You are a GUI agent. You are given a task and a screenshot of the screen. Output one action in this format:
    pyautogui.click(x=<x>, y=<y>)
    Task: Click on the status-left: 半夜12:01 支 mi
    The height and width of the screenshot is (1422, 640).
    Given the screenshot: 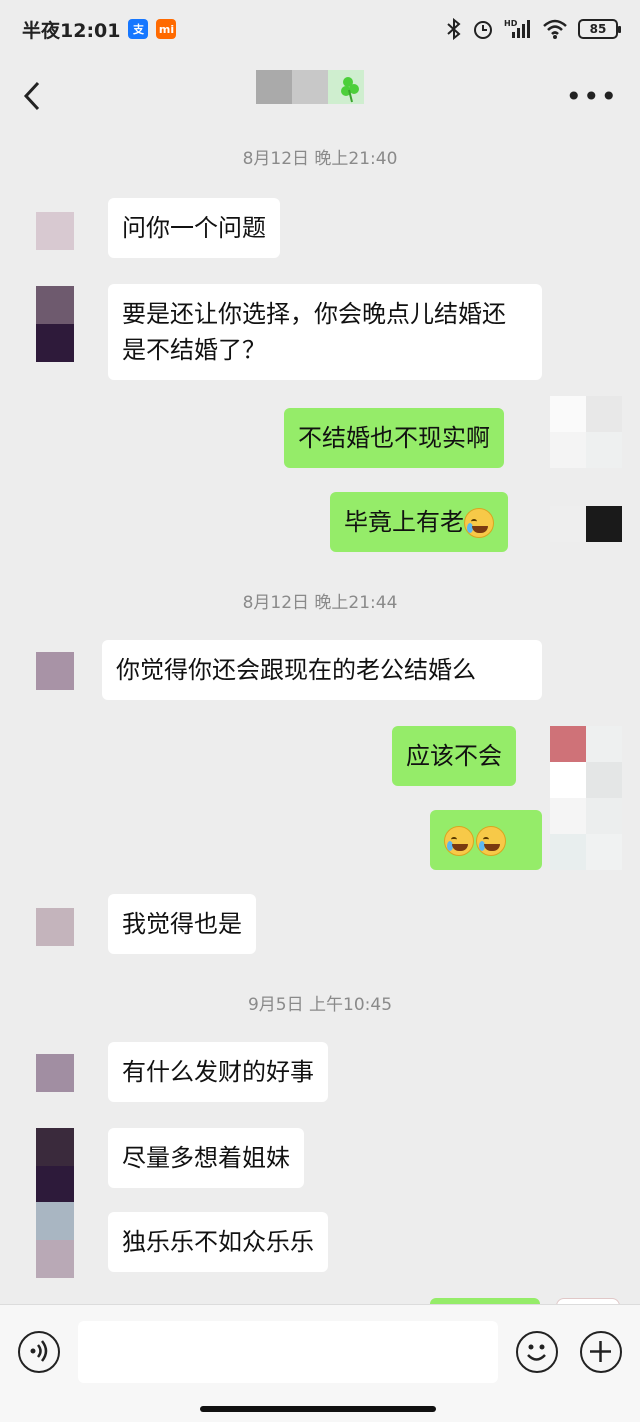 What is the action you would take?
    pyautogui.click(x=99, y=29)
    